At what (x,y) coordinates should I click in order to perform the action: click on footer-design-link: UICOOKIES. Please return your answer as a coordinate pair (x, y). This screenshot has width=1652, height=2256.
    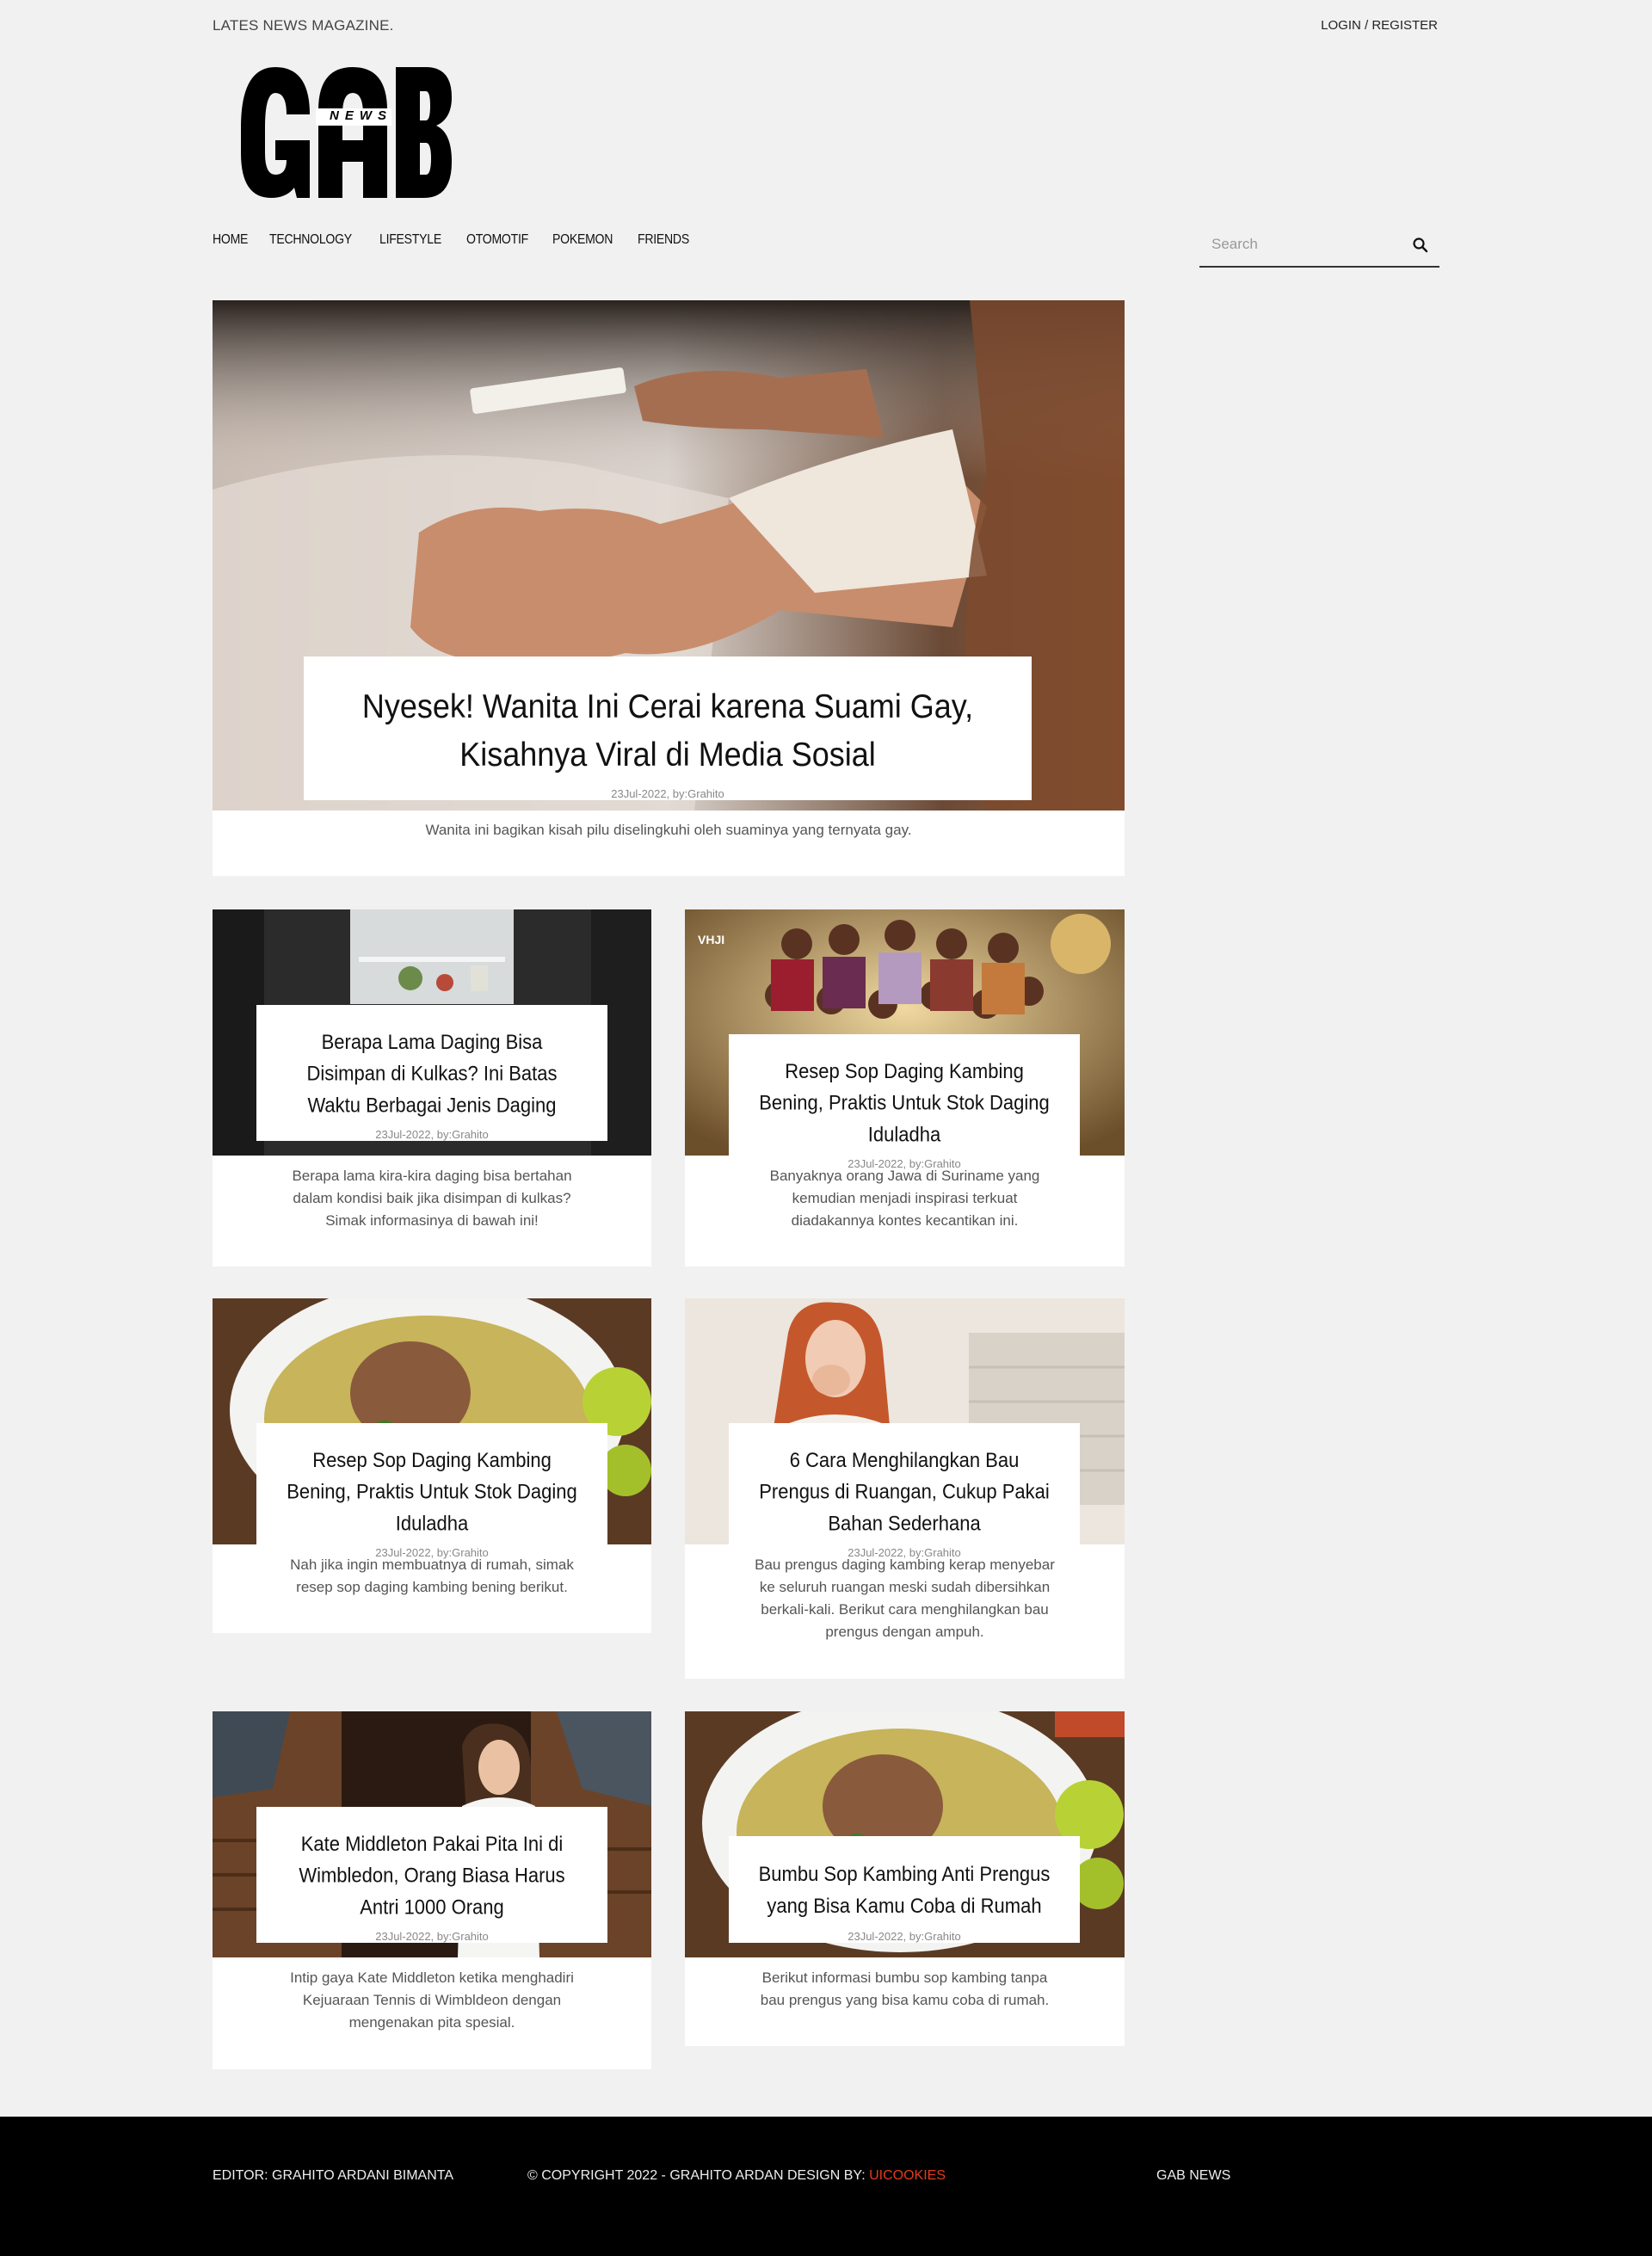
    Looking at the image, I should click on (907, 2175).